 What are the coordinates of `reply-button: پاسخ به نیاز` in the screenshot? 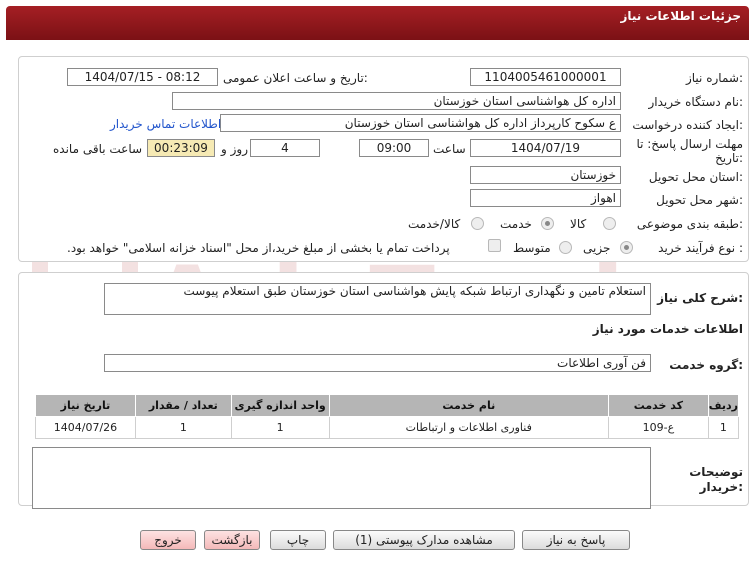 It's located at (576, 540).